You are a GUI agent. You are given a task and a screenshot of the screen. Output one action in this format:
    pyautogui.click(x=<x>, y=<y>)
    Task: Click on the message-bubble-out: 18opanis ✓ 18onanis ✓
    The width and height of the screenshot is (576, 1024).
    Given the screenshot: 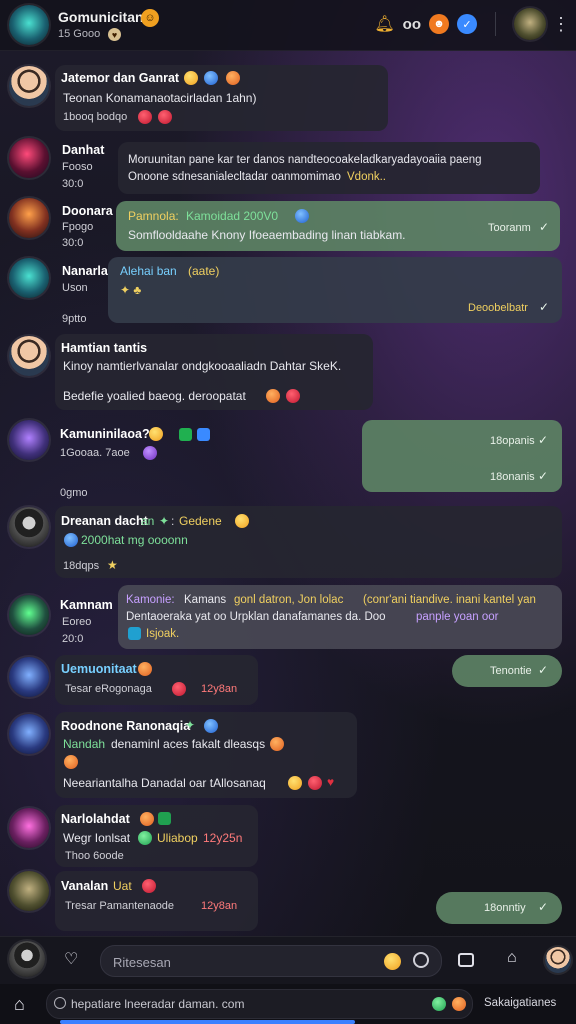 What is the action you would take?
    pyautogui.click(x=462, y=456)
    